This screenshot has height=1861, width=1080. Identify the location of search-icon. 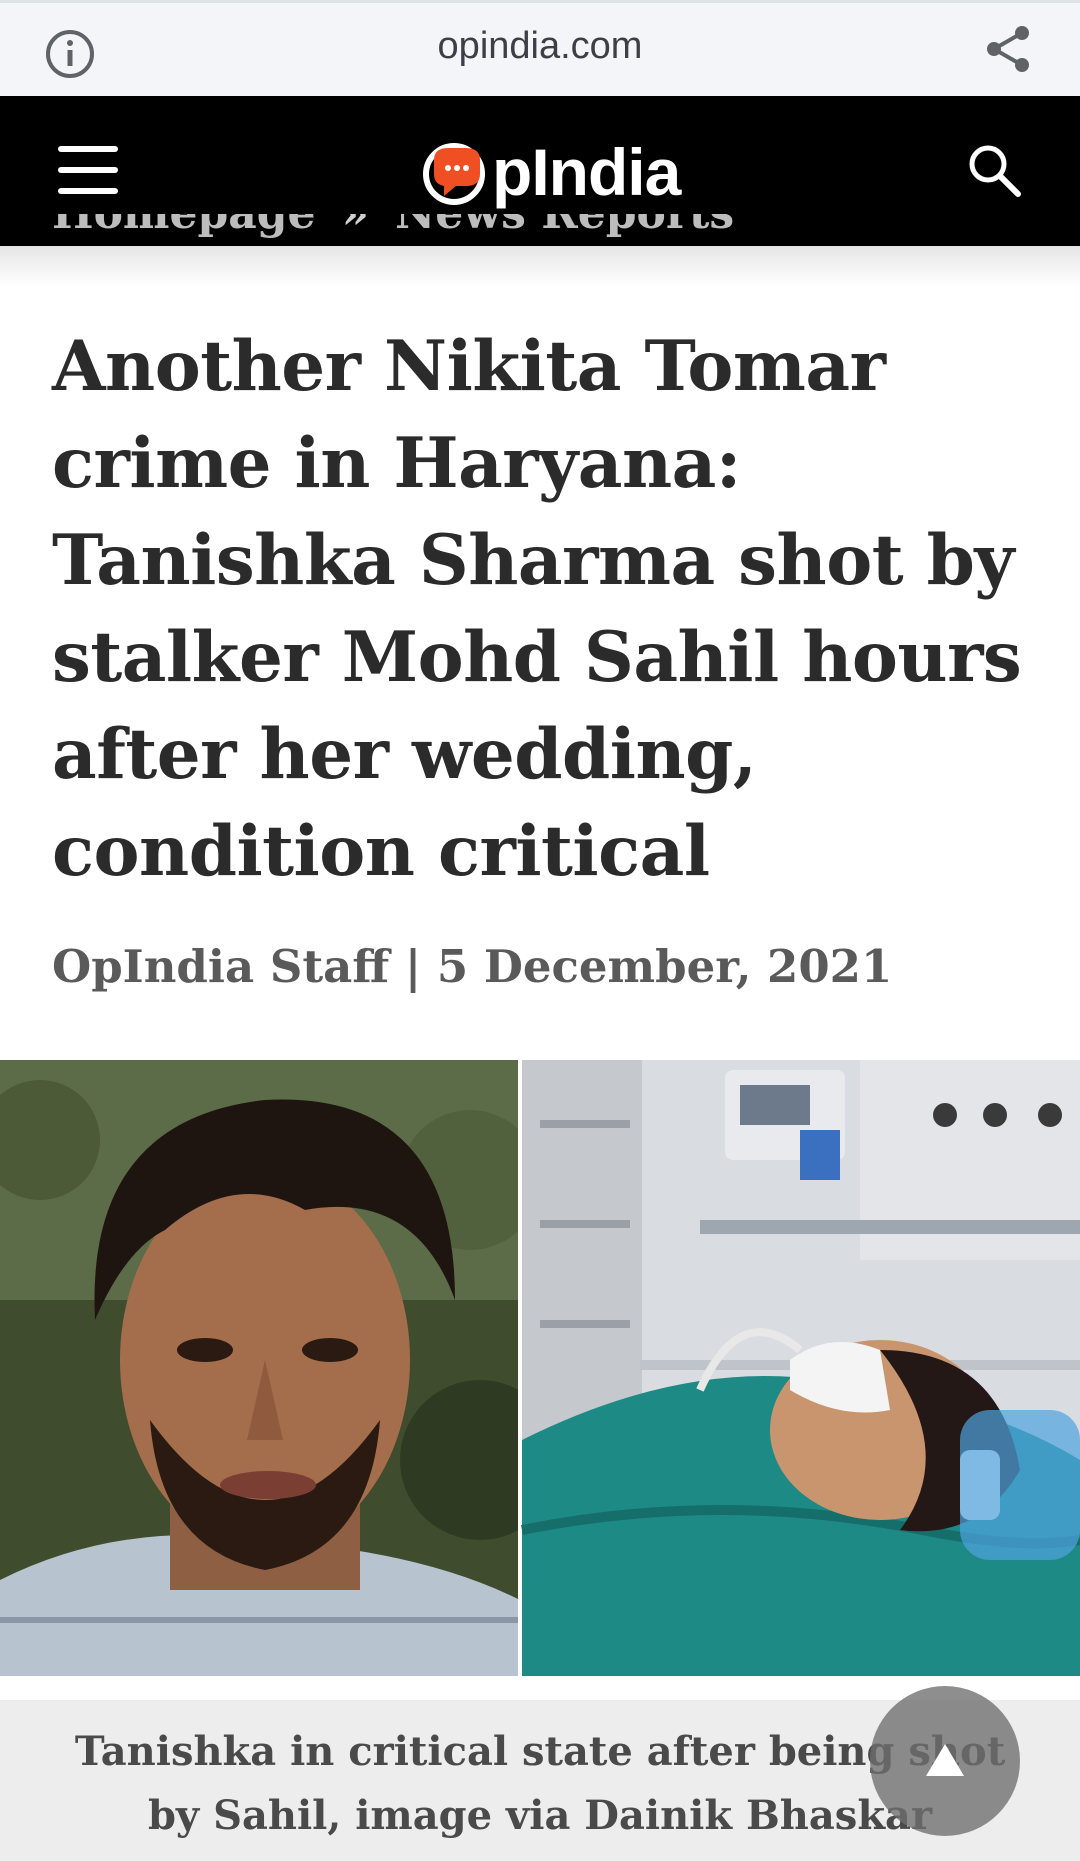
(994, 170).